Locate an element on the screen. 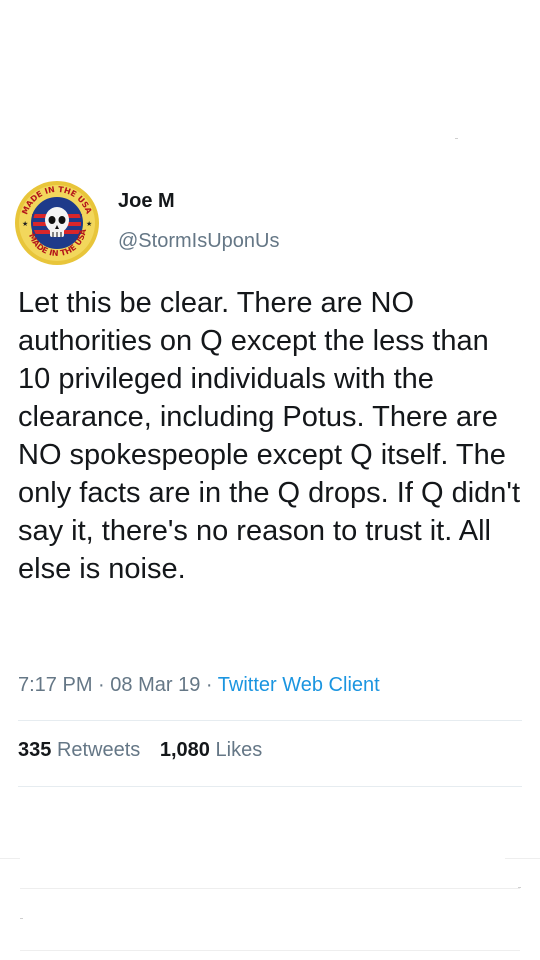 This screenshot has width=540, height=960. likes-count: 1,080 is located at coordinates (184, 750).